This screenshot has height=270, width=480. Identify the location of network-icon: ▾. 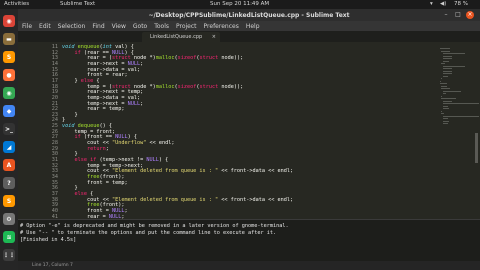
(431, 4).